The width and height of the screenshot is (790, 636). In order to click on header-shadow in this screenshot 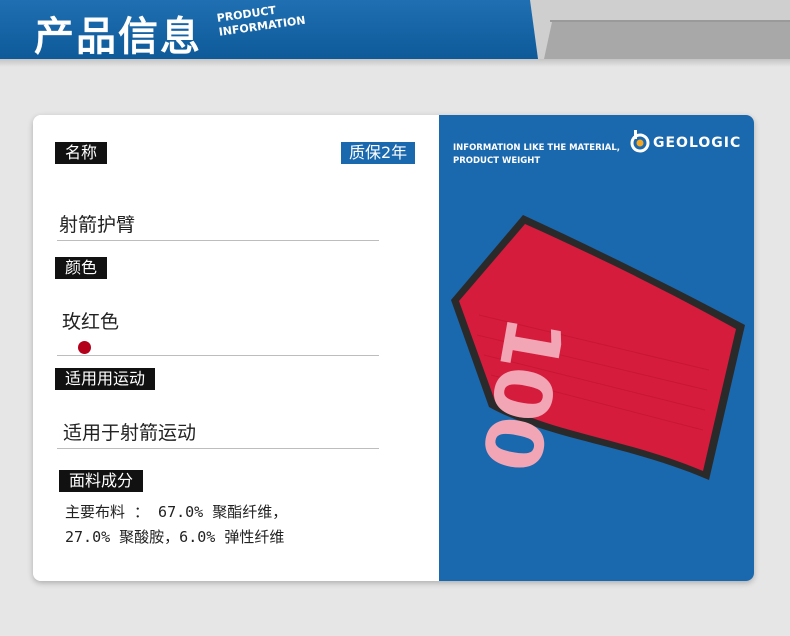, I will do `click(395, 63)`.